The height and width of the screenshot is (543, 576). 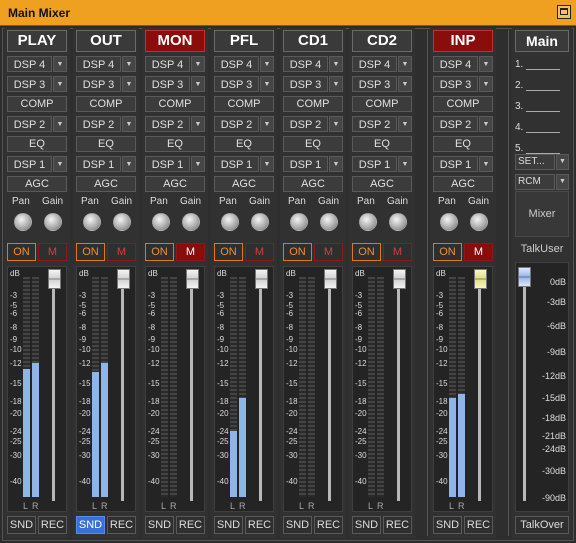 What do you see at coordinates (37, 41) in the screenshot?
I see `channel-name: PLAY` at bounding box center [37, 41].